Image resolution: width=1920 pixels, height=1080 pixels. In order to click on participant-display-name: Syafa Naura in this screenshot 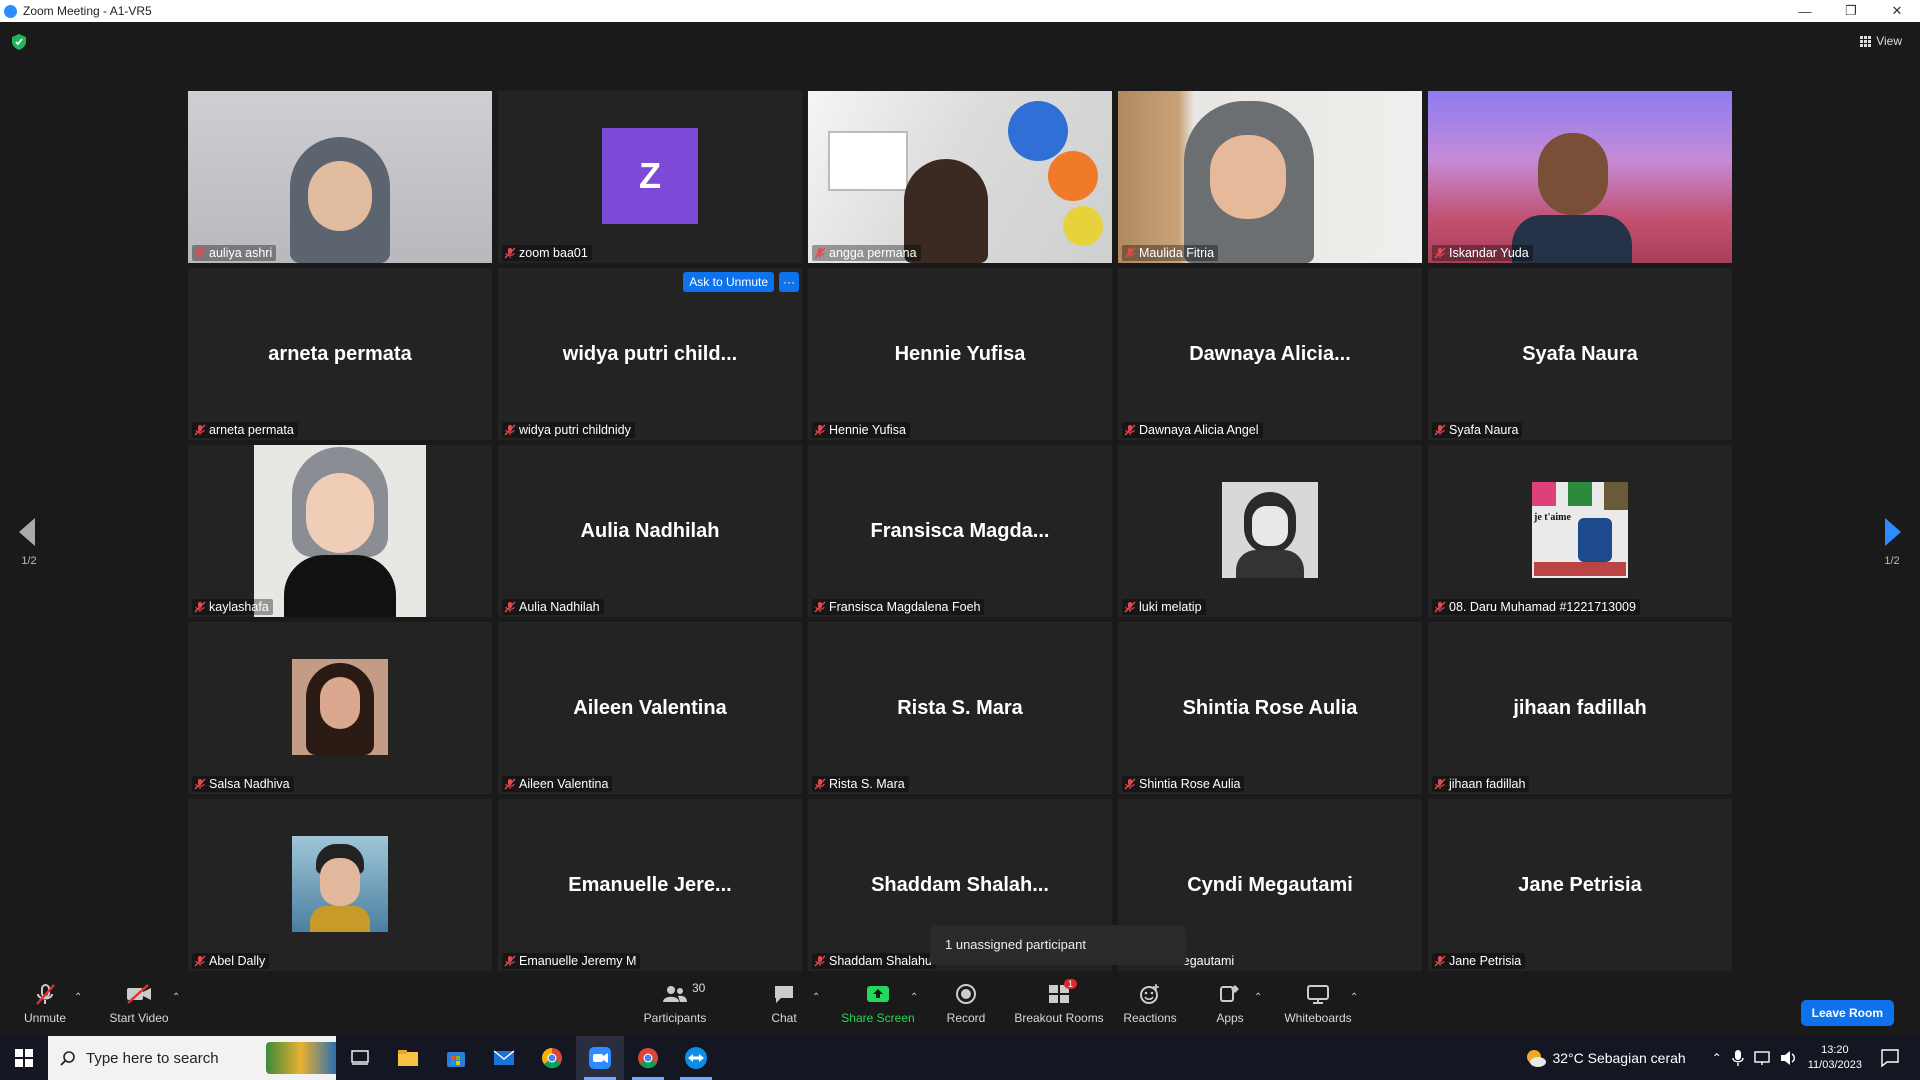, I will do `click(1580, 353)`.